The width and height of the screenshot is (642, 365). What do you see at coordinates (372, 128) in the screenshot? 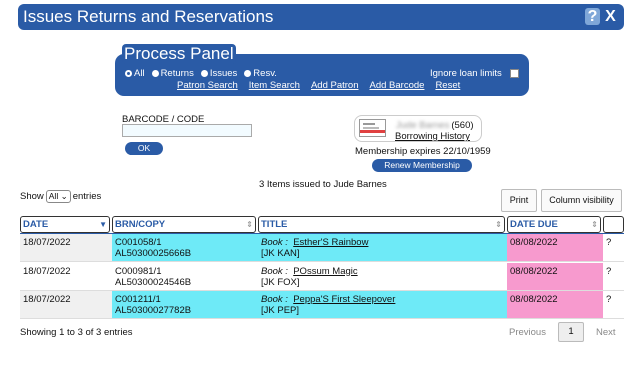
I see `id-card-icon` at bounding box center [372, 128].